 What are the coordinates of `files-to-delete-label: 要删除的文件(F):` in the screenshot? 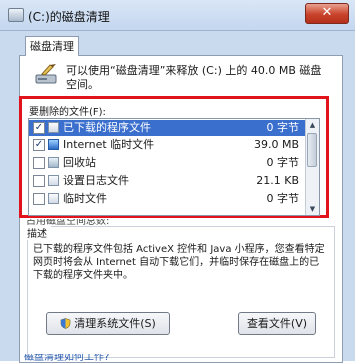 It's located at (67, 112).